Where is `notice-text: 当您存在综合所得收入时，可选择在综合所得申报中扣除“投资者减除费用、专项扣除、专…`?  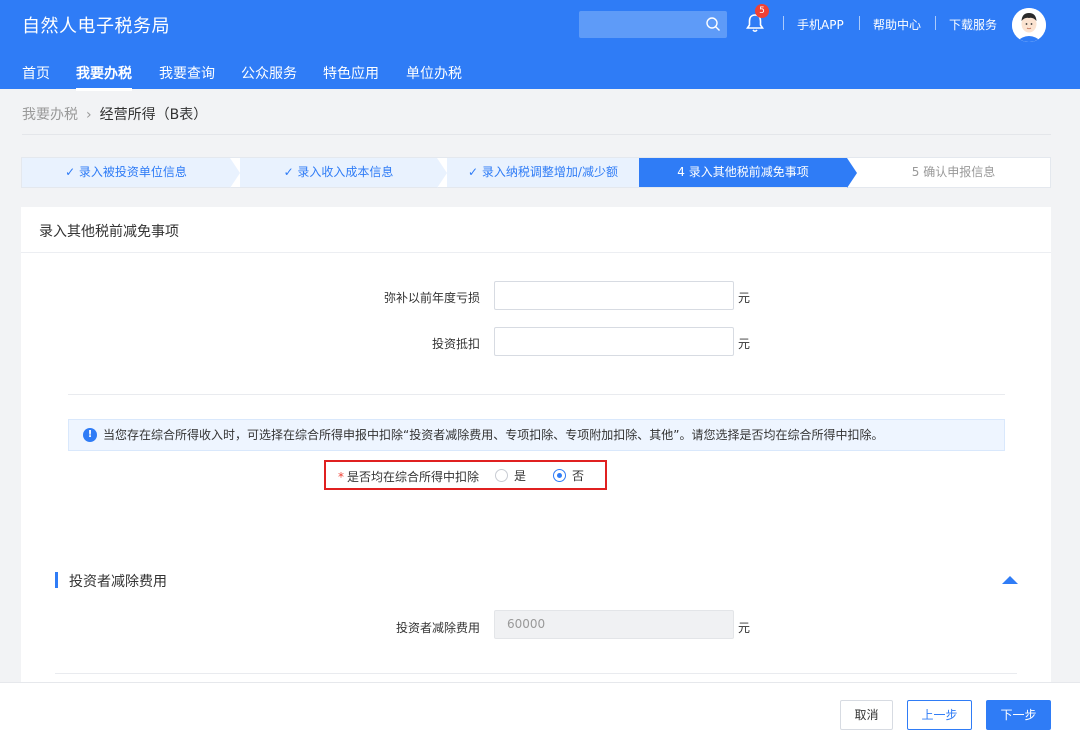 notice-text: 当您存在综合所得收入时，可选择在综合所得申报中扣除“投资者减除费用、专项扣除、专… is located at coordinates (493, 435).